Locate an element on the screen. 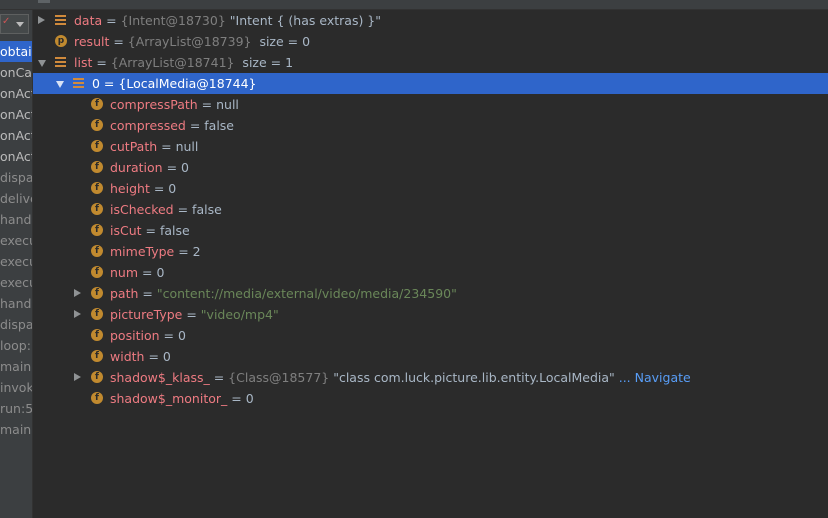  variable-name: pictureType is located at coordinates (146, 314).